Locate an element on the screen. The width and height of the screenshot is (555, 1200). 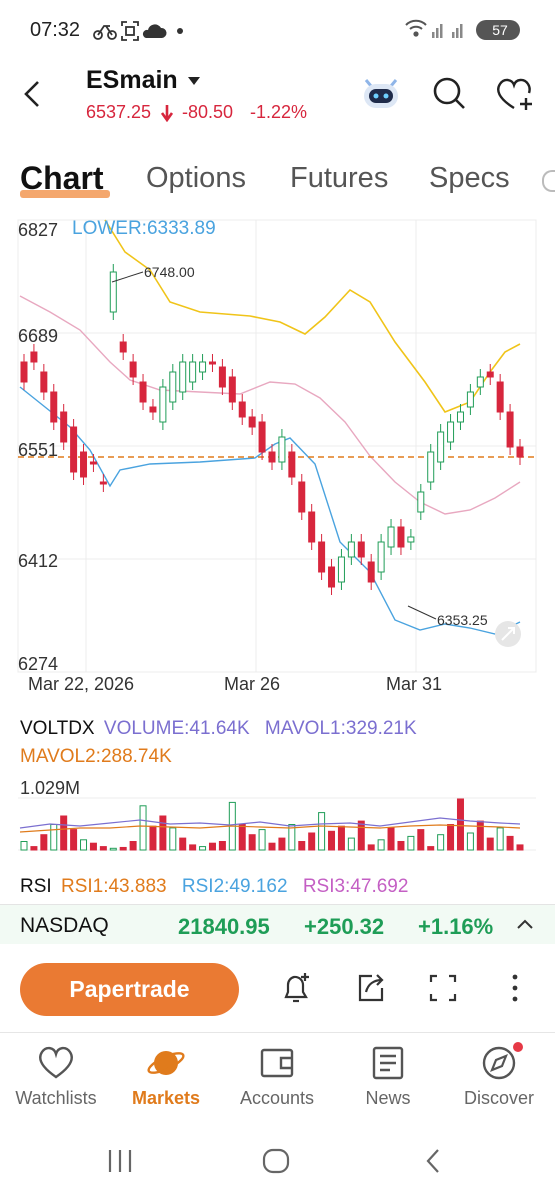
rsi-legend: RSI RSI1:43.883 RSI2:49.162 RSI3:47.692 is located at coordinates (214, 887).